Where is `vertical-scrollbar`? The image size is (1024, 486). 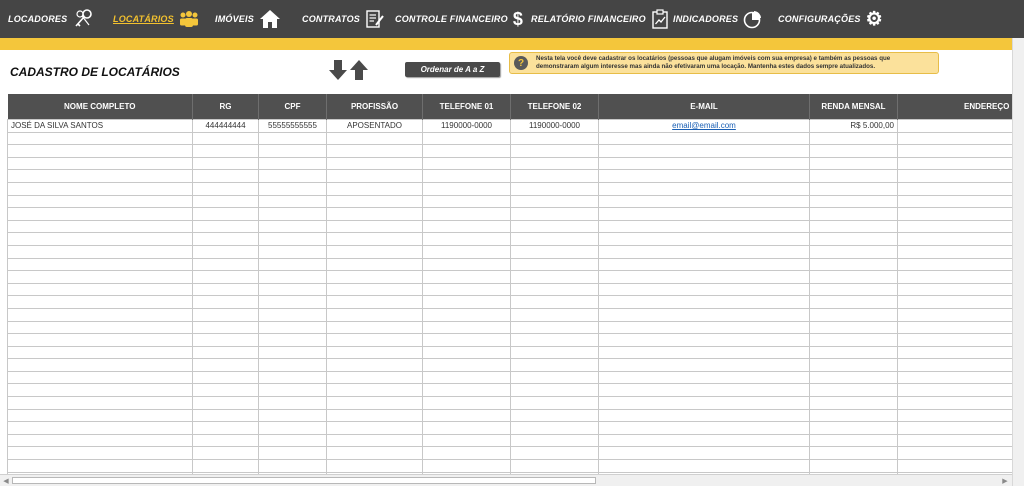
vertical-scrollbar is located at coordinates (1018, 262).